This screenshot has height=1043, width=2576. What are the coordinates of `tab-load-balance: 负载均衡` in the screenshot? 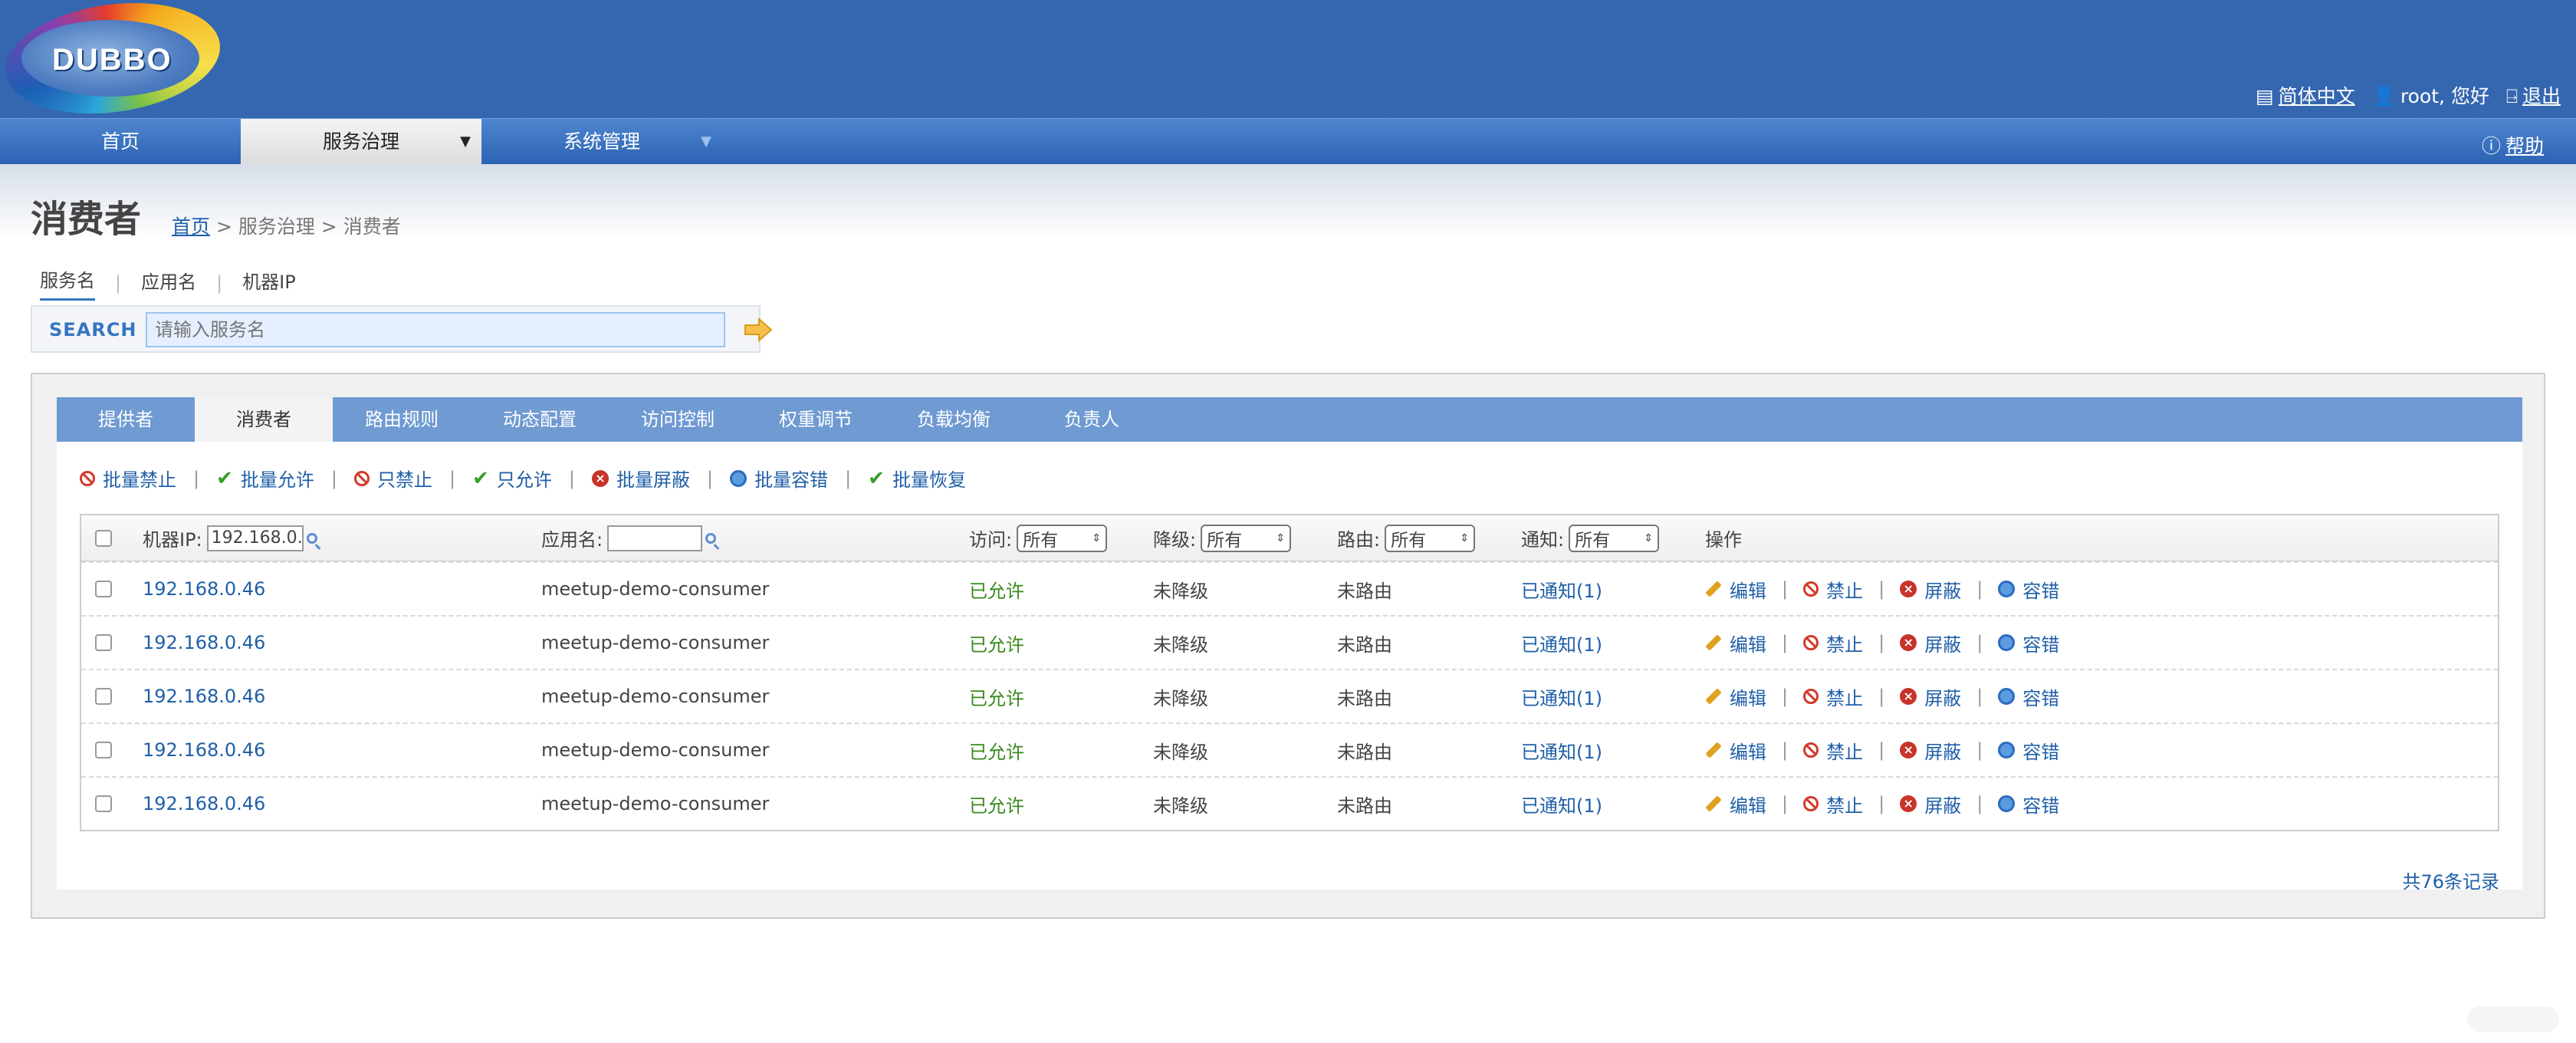 It's located at (954, 419).